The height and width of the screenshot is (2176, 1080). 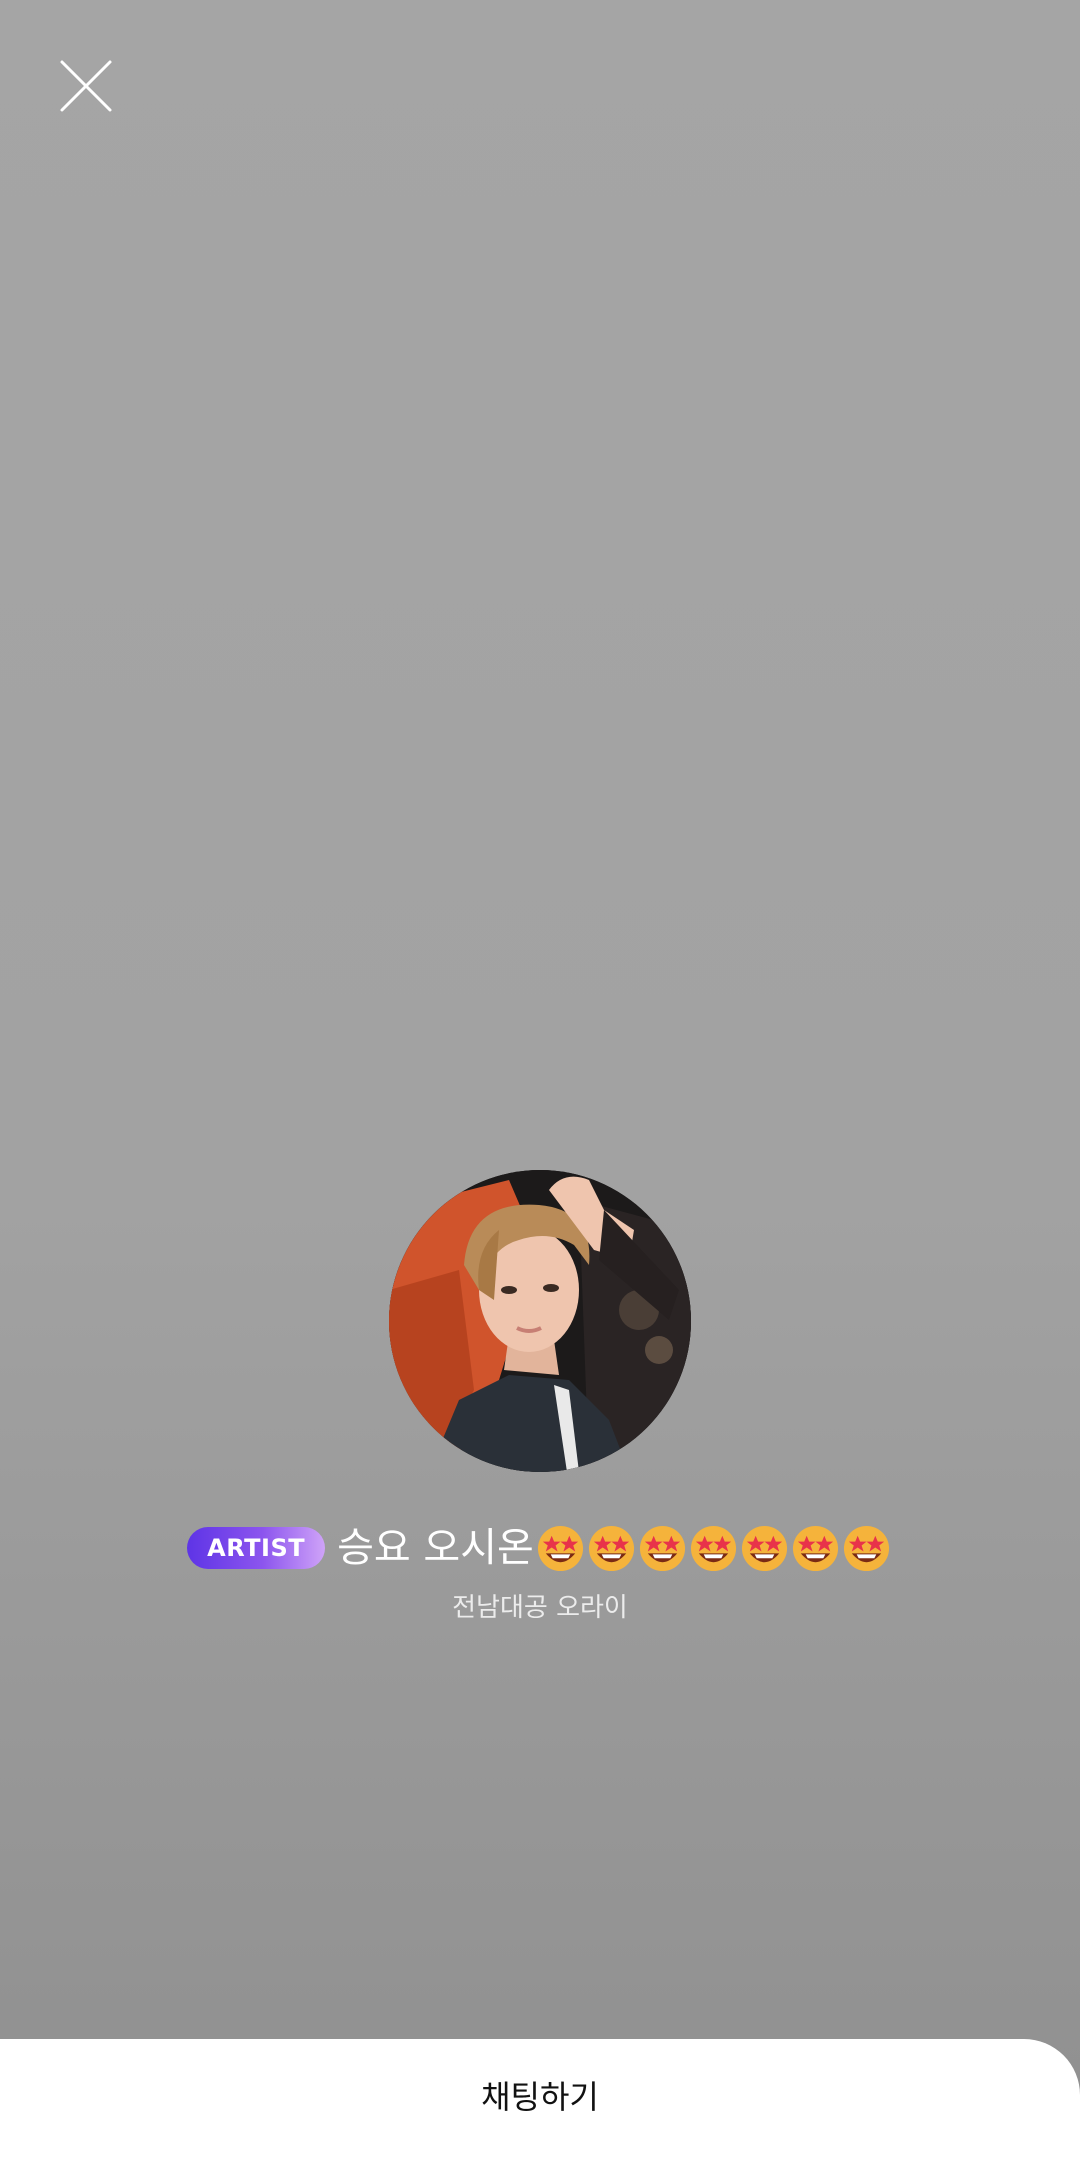 I want to click on chat-button-label: 채팅하기, so click(x=540, y=2096).